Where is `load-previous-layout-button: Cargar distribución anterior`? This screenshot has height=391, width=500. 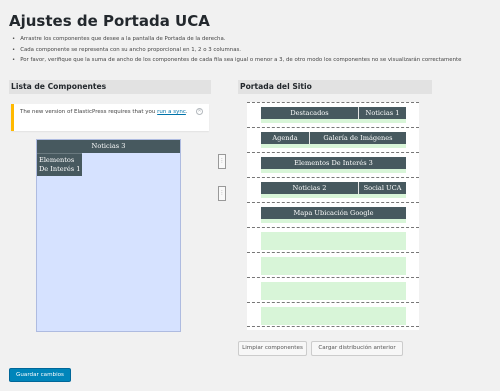
load-previous-layout-button: Cargar distribución anterior is located at coordinates (357, 348).